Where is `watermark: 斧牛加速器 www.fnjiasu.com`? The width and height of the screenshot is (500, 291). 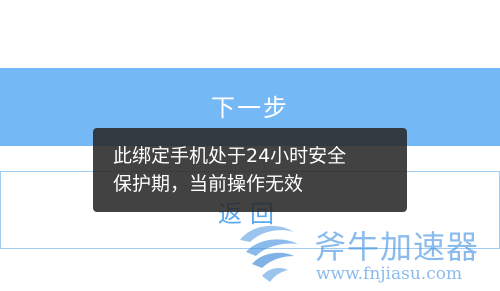
watermark: 斧牛加速器 www.fnjiasu.com is located at coordinates (365, 253).